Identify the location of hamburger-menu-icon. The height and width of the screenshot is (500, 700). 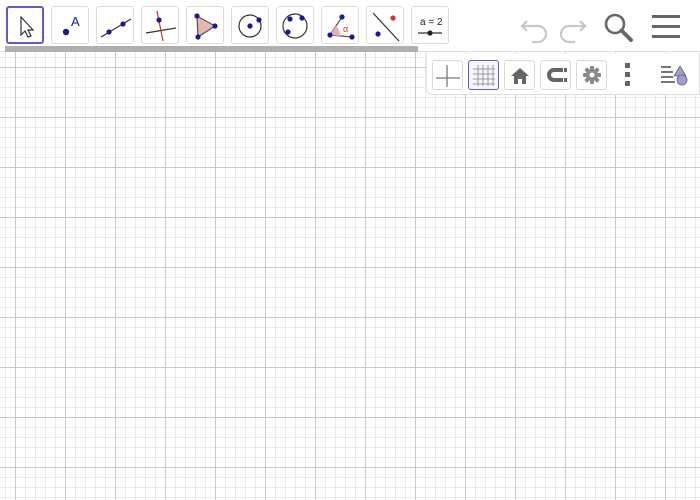
(666, 26).